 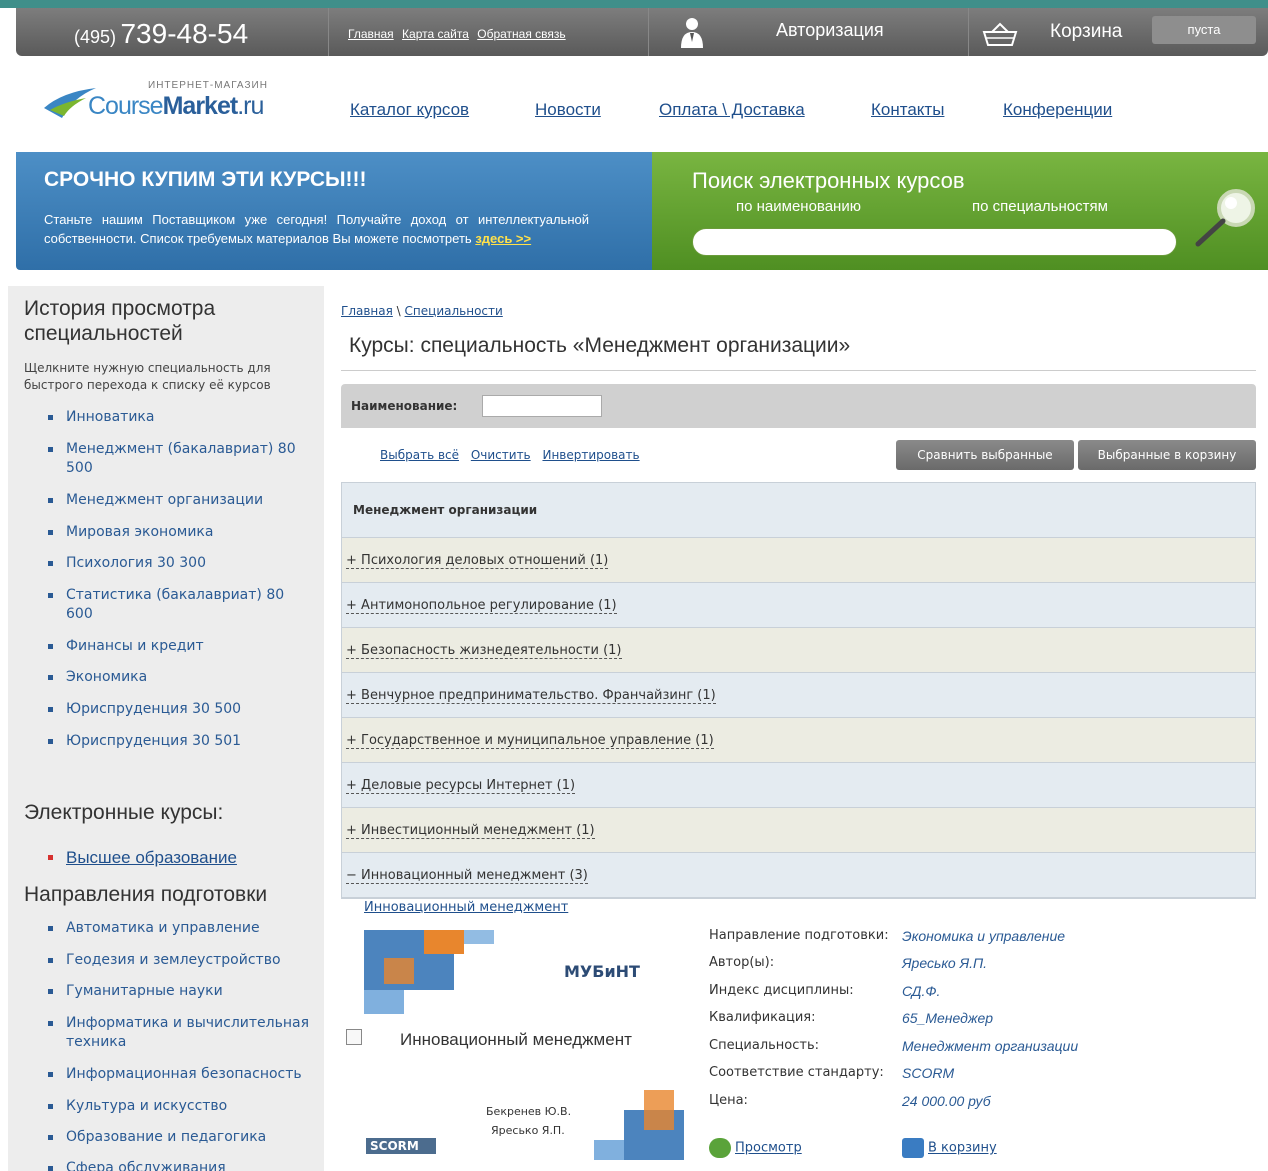 I want to click on search-tab-by-specialty: по специальностям, so click(x=1040, y=206).